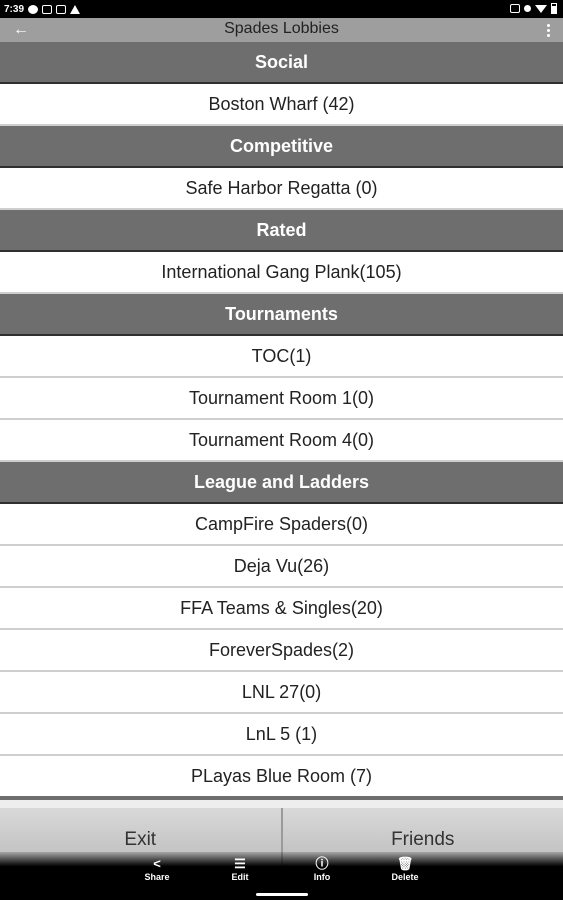 The width and height of the screenshot is (563, 900). I want to click on delete-label: Delete, so click(405, 877).